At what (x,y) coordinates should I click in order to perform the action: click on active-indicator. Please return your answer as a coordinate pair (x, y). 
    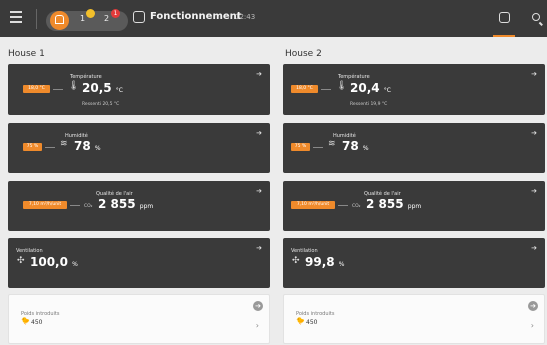
    Looking at the image, I should click on (504, 36).